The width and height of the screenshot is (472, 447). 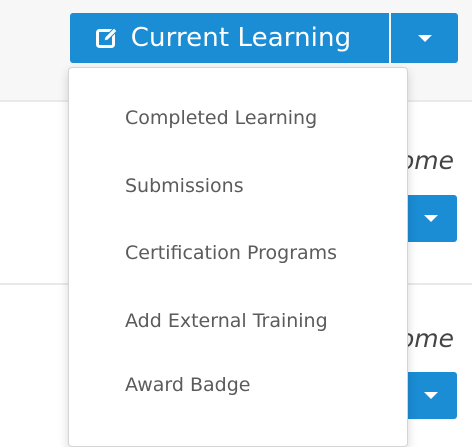 I want to click on menu-item-submissions: Submissions, so click(x=184, y=186).